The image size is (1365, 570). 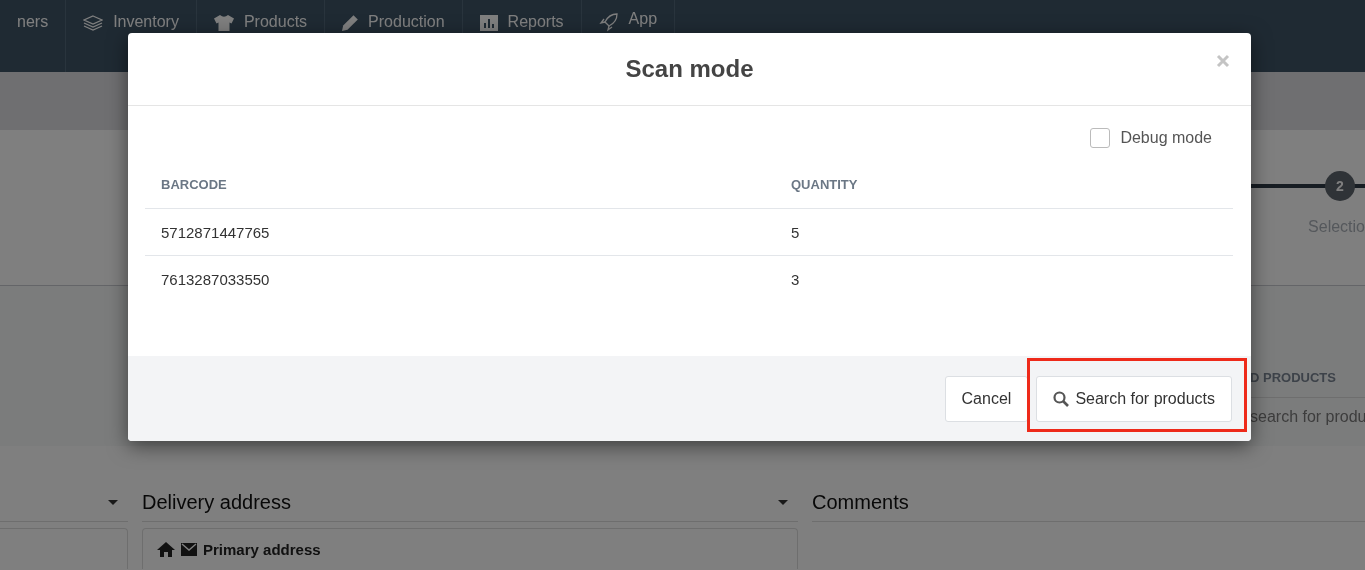 What do you see at coordinates (262, 549) in the screenshot?
I see `address-title: Primary address` at bounding box center [262, 549].